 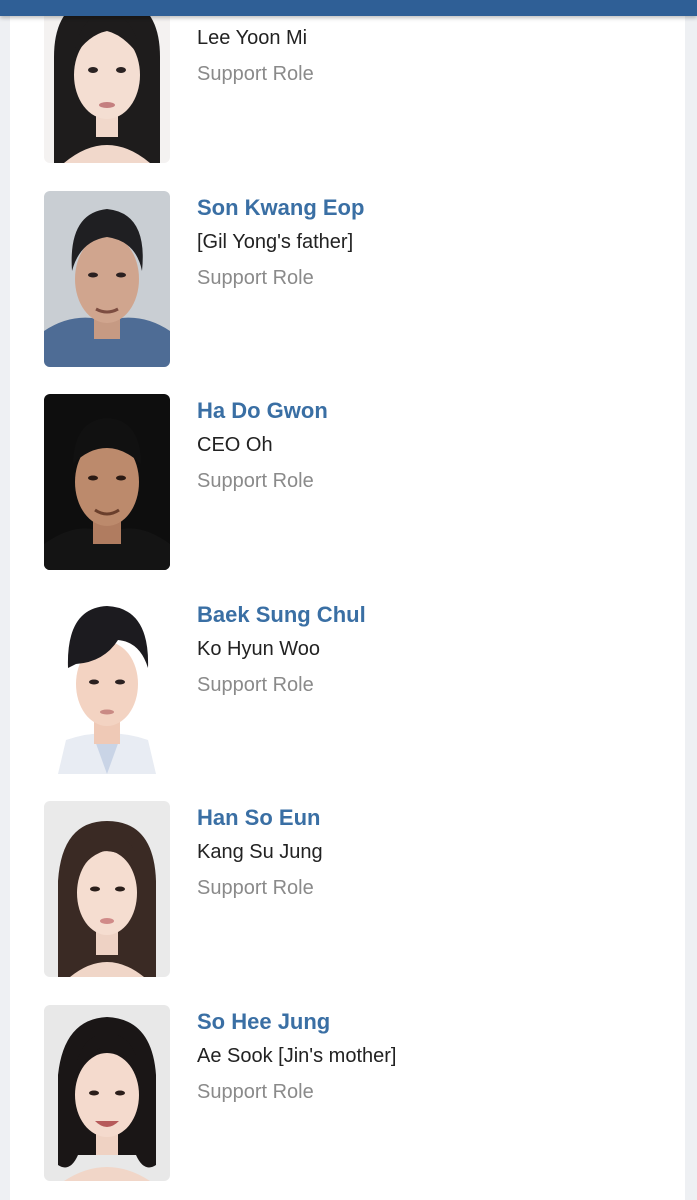 What do you see at coordinates (280, 208) in the screenshot?
I see `actor-name-link: Son Kwang Eop` at bounding box center [280, 208].